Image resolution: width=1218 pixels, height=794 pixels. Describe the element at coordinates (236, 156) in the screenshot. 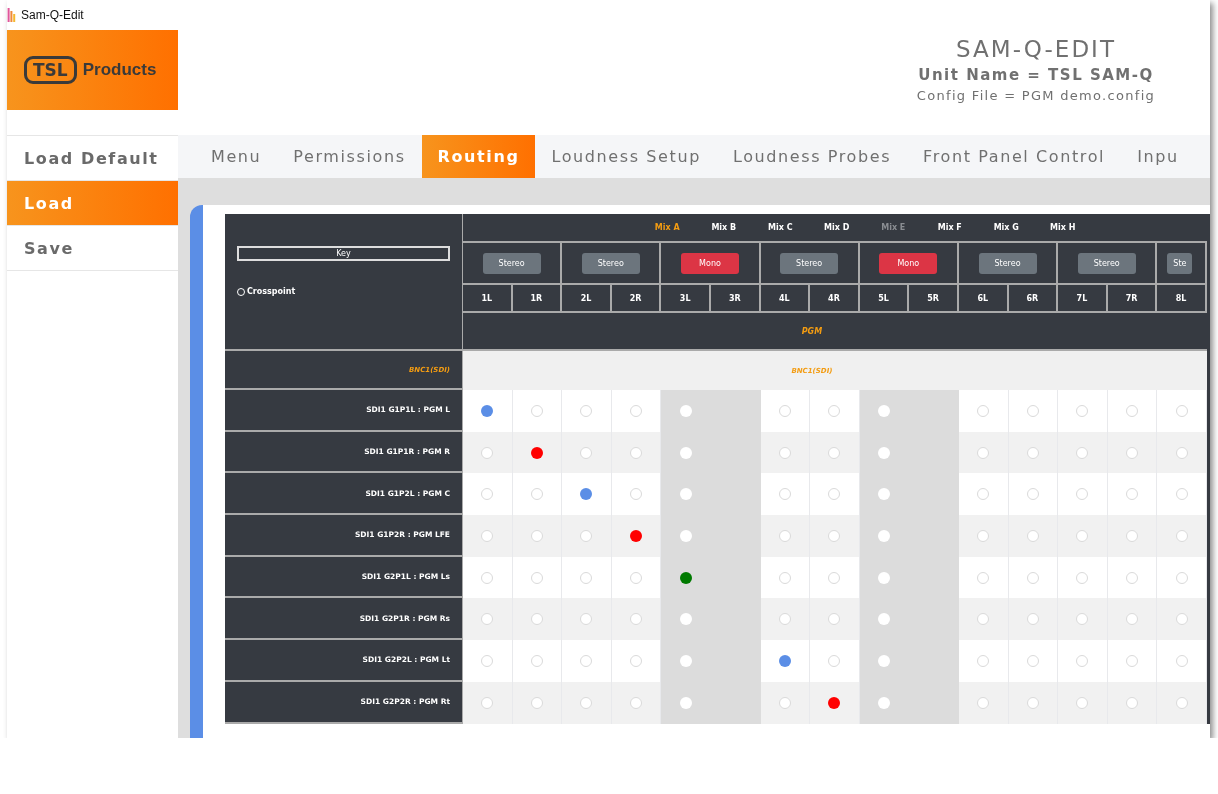

I see `tab: Menu` at that location.